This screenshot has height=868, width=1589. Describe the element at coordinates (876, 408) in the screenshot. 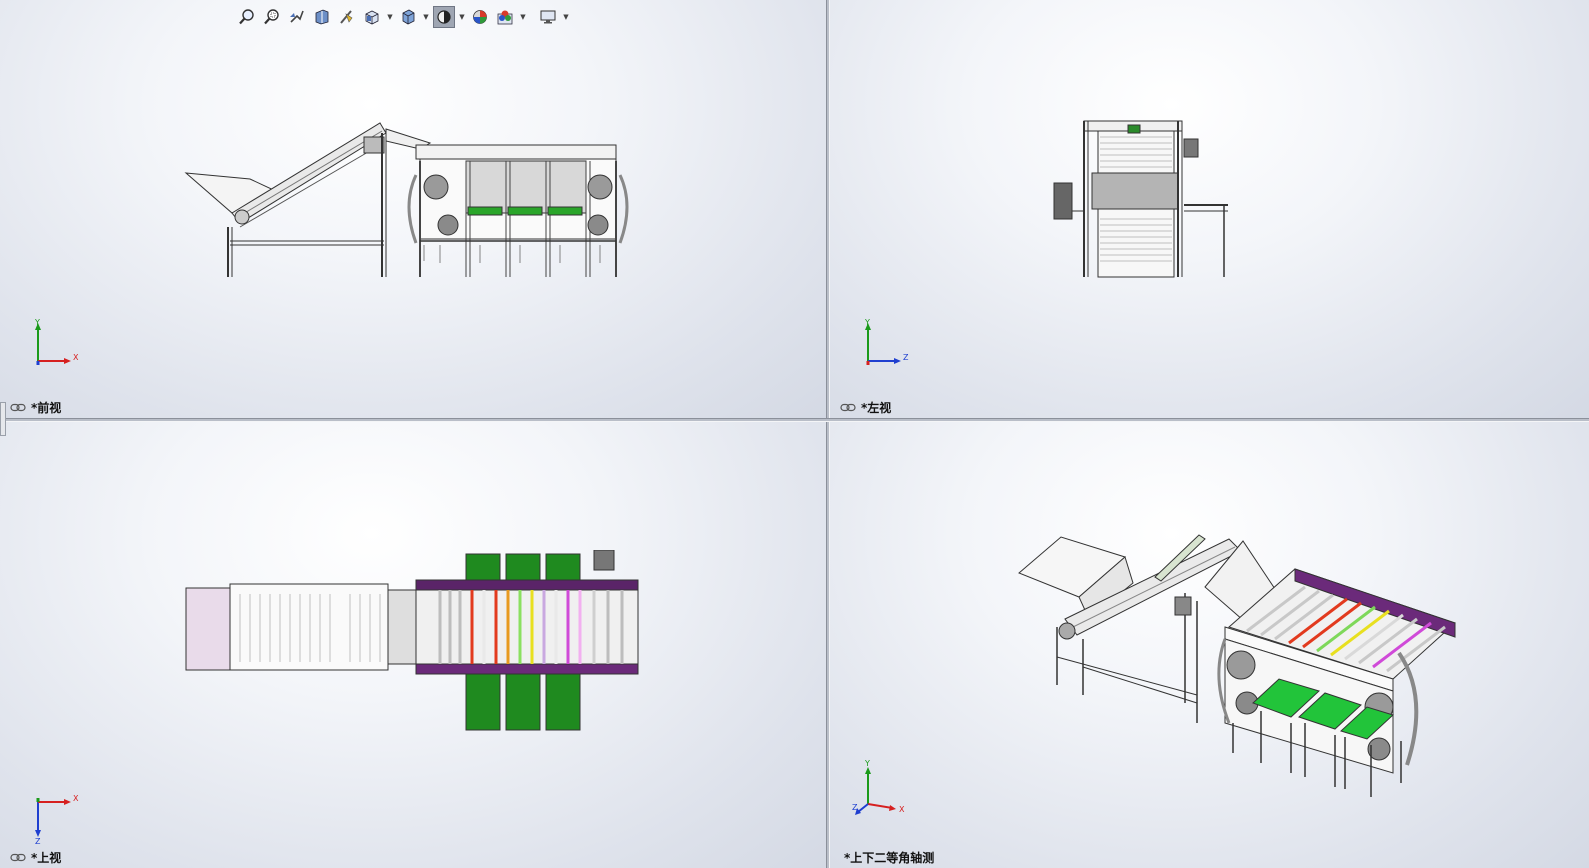

I see `viewport-name: *左视` at that location.